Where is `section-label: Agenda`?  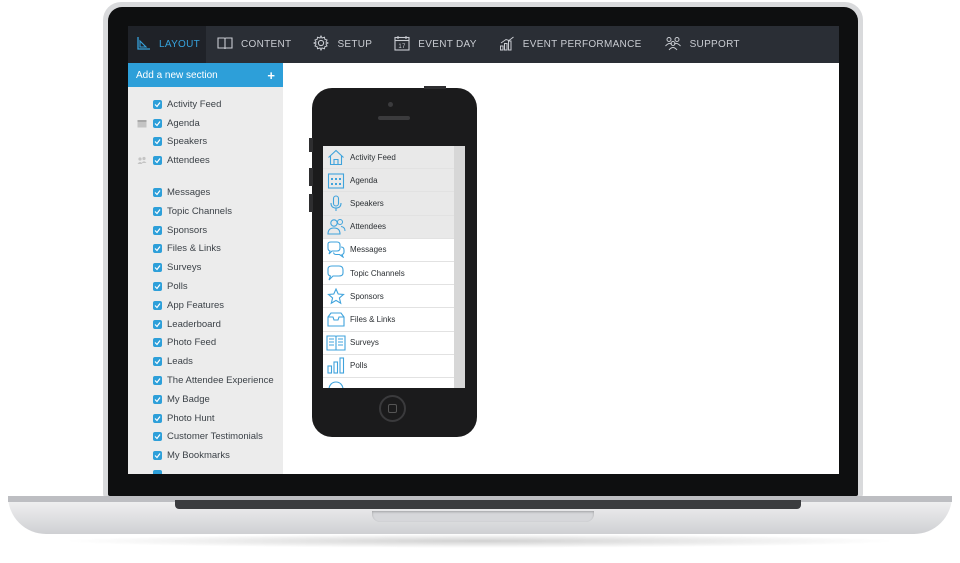 section-label: Agenda is located at coordinates (183, 123).